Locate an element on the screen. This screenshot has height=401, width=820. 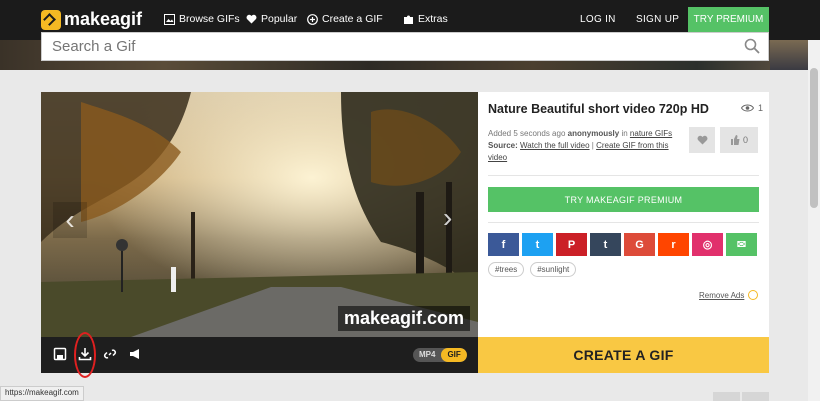
share-pinterest: P is located at coordinates (571, 244).